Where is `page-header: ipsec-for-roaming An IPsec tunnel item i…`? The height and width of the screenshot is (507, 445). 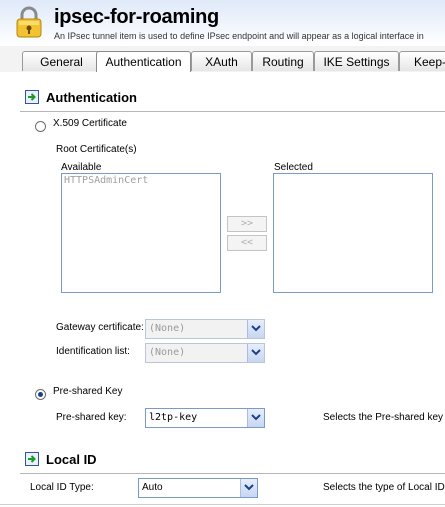
page-header: ipsec-for-roaming An IPsec tunnel item i… is located at coordinates (222, 23).